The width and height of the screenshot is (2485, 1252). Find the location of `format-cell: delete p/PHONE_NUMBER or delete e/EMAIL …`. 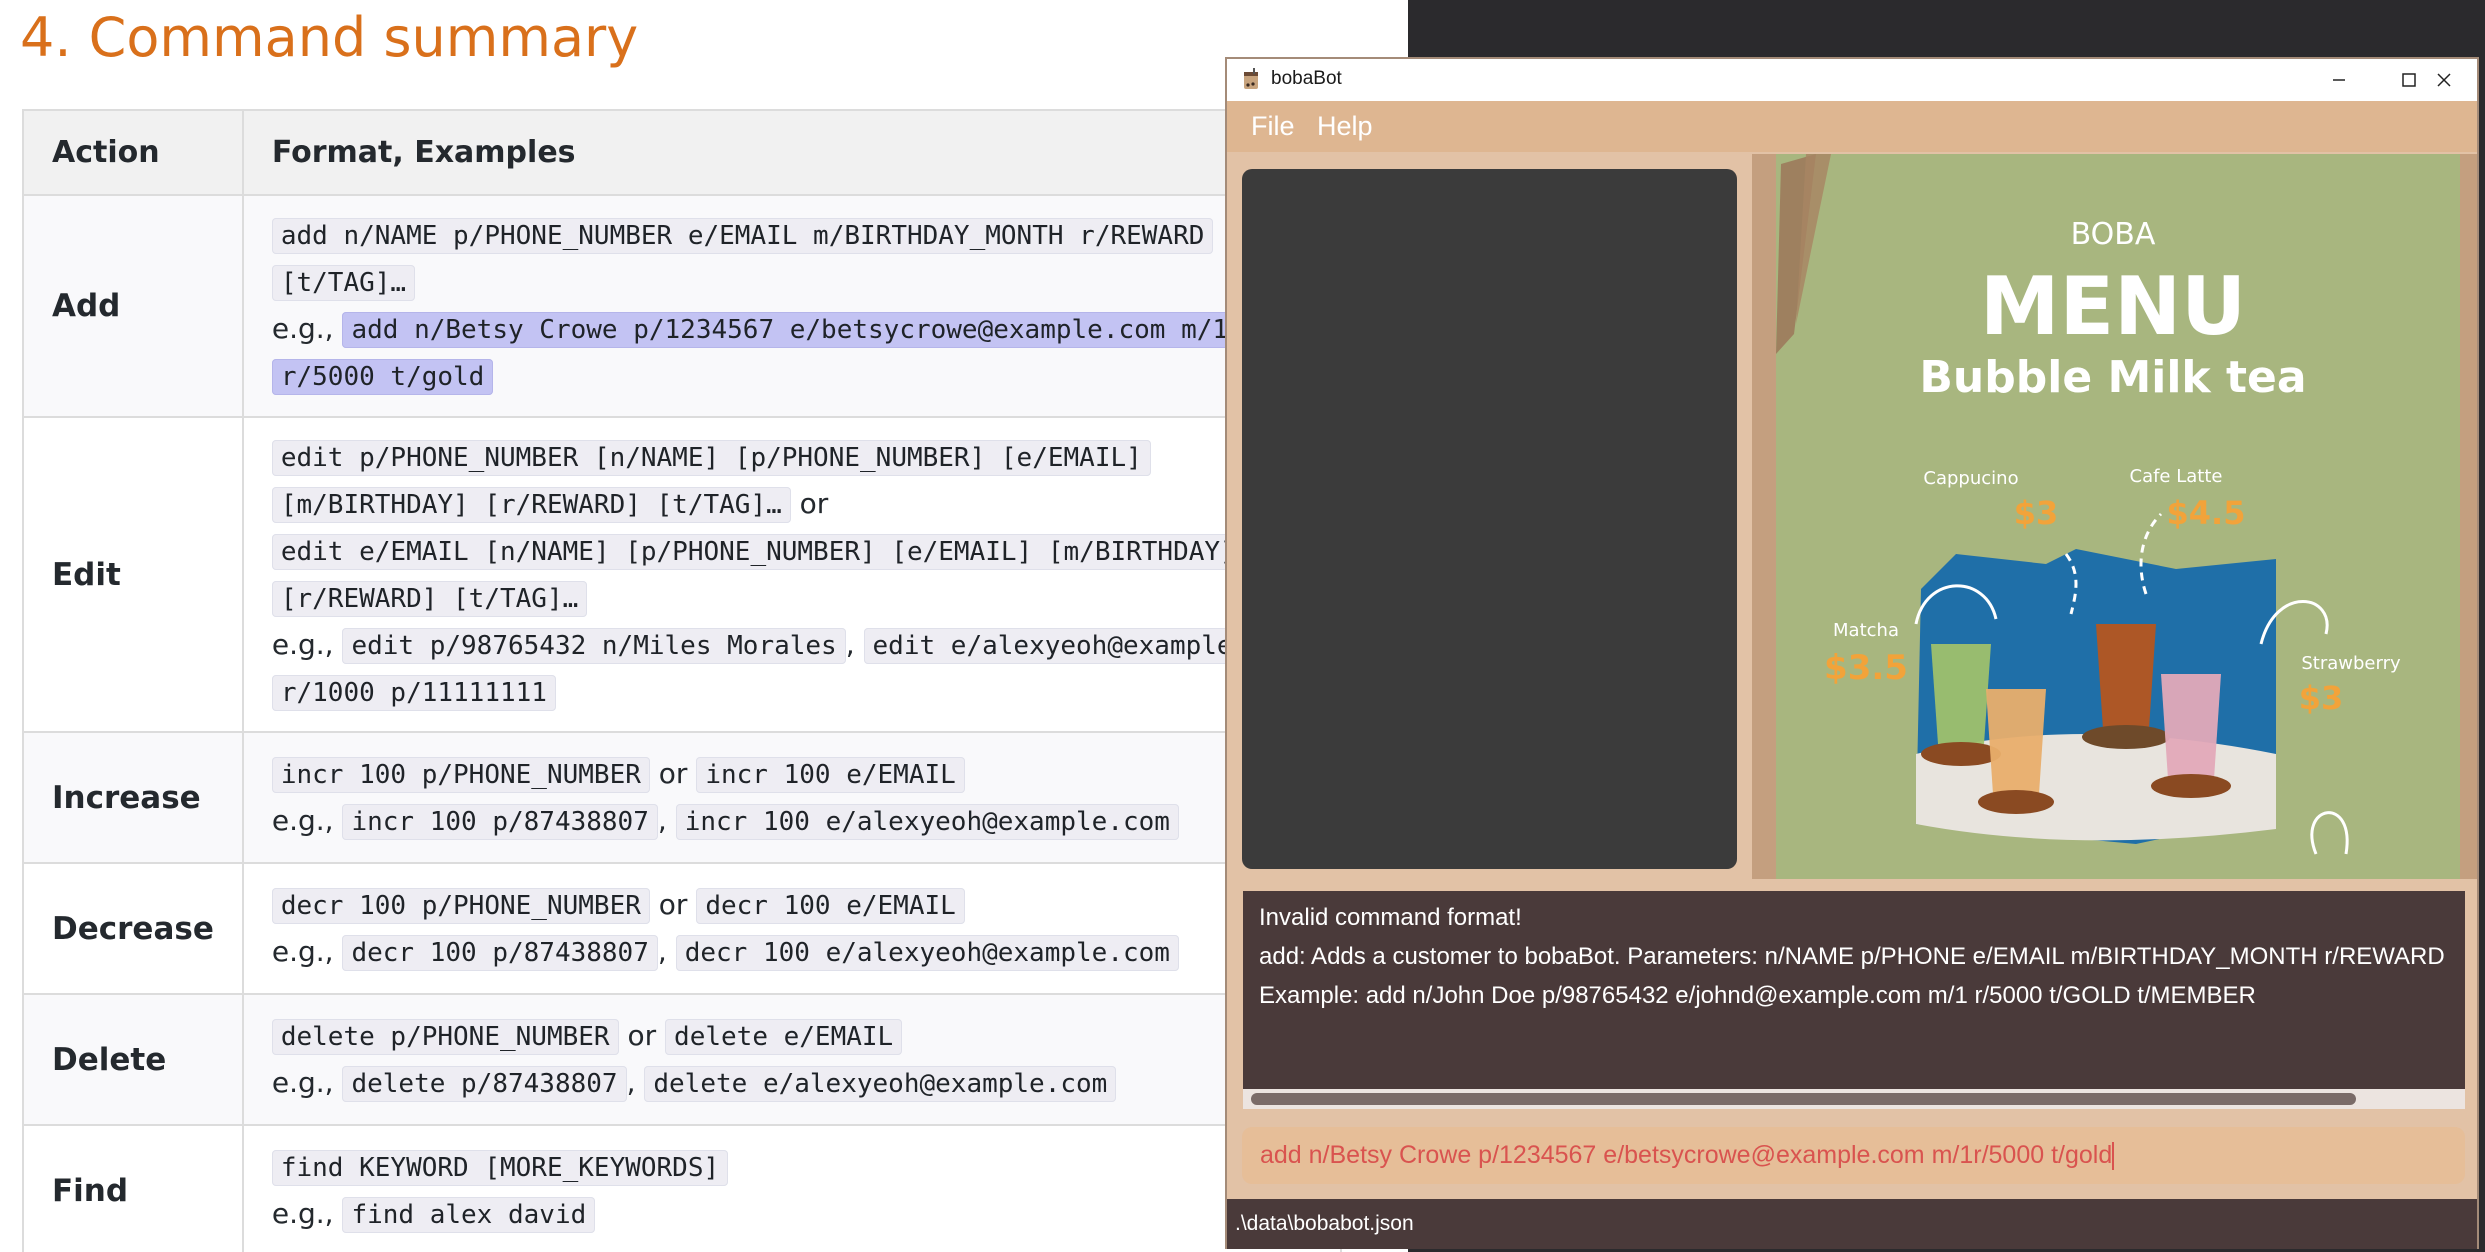

format-cell: delete p/PHONE_NUMBER or delete e/EMAIL … is located at coordinates (791, 1059).